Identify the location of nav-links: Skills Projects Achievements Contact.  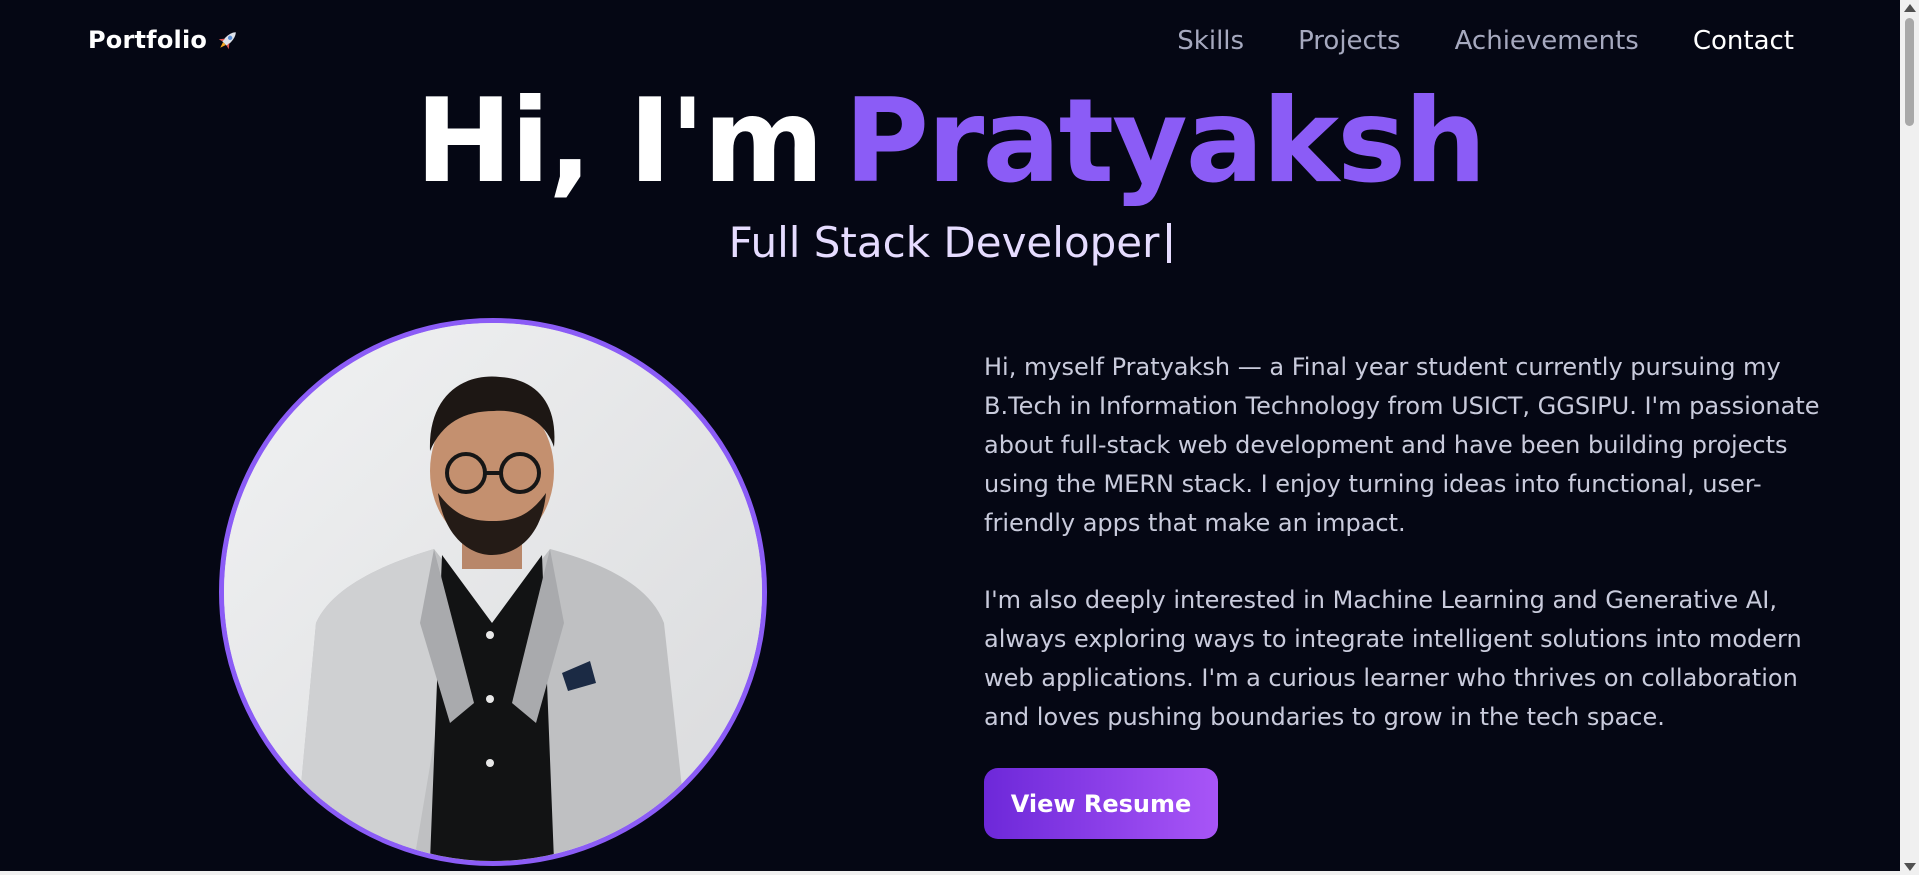
(1485, 41).